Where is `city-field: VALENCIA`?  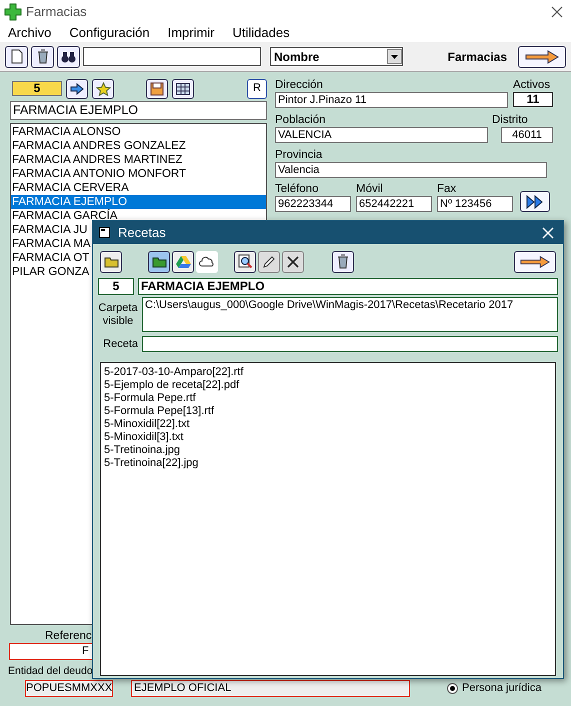 city-field: VALENCIA is located at coordinates (381, 135).